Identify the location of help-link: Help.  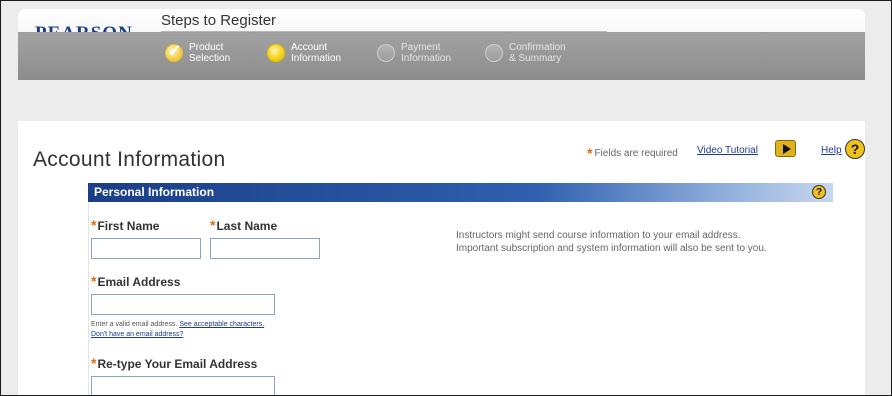
(831, 150).